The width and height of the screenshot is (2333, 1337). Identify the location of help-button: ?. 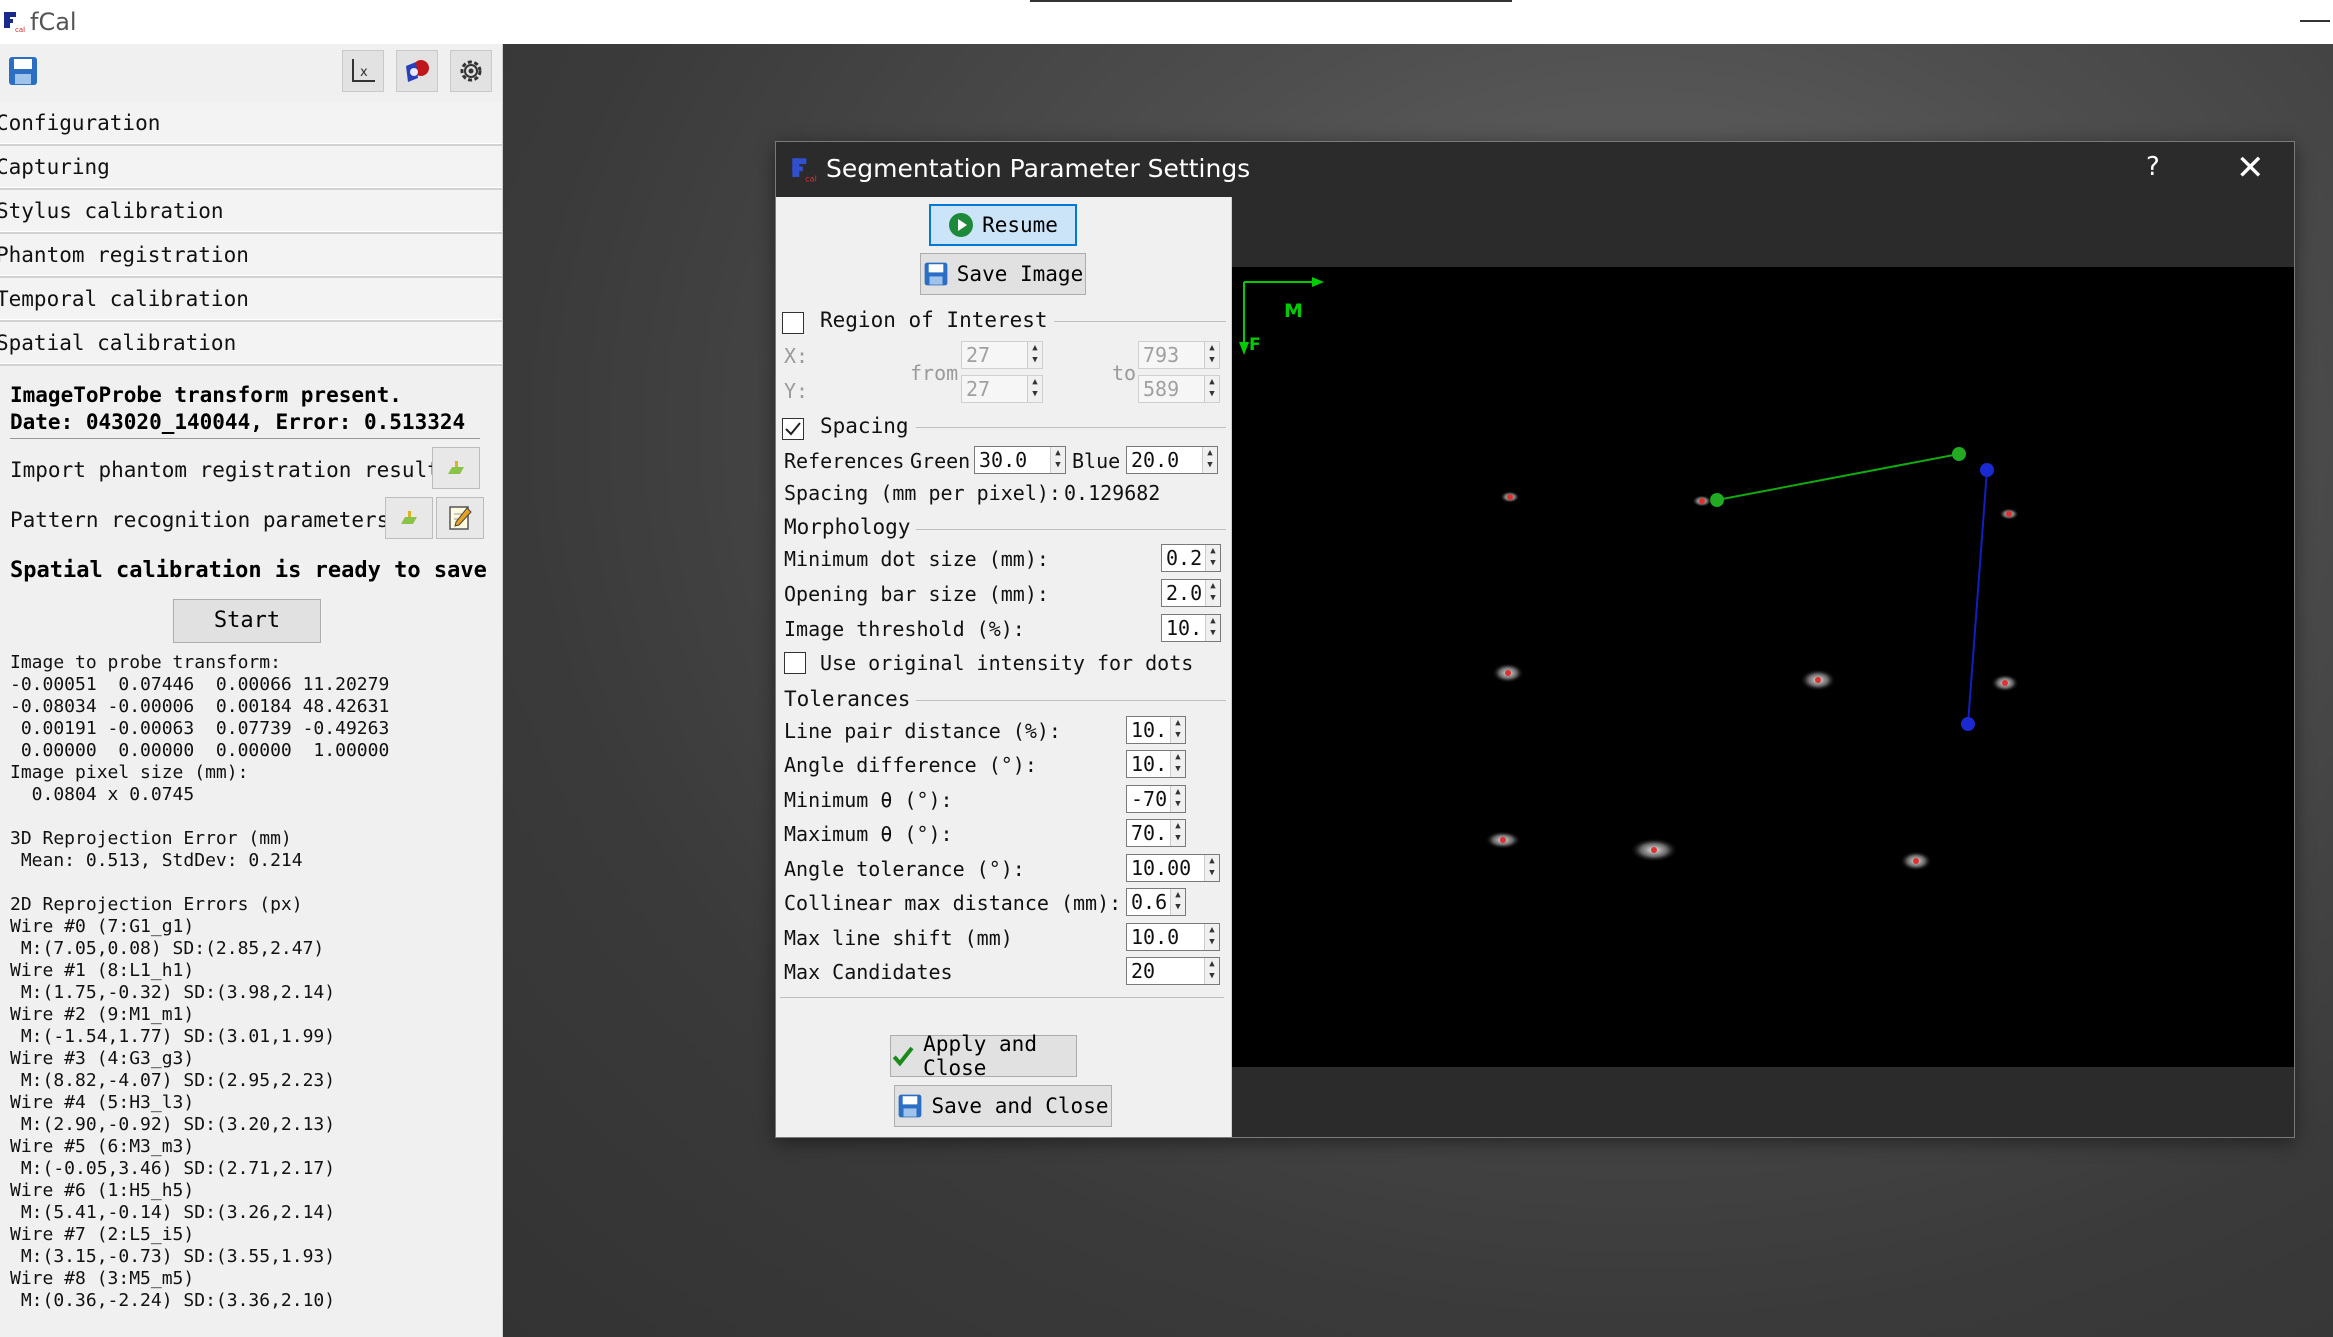
(2153, 167).